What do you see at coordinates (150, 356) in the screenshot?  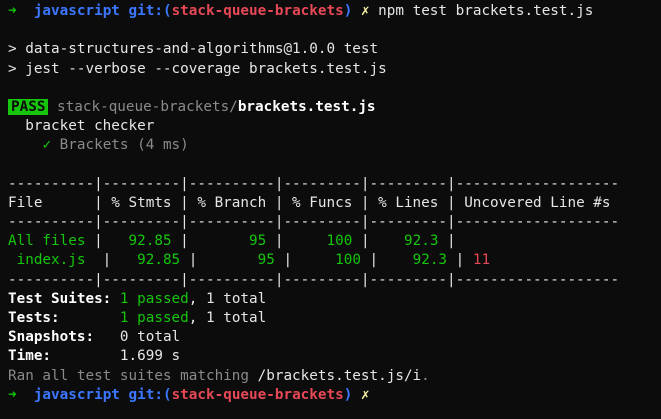 I see `summary-value: 1.699 s` at bounding box center [150, 356].